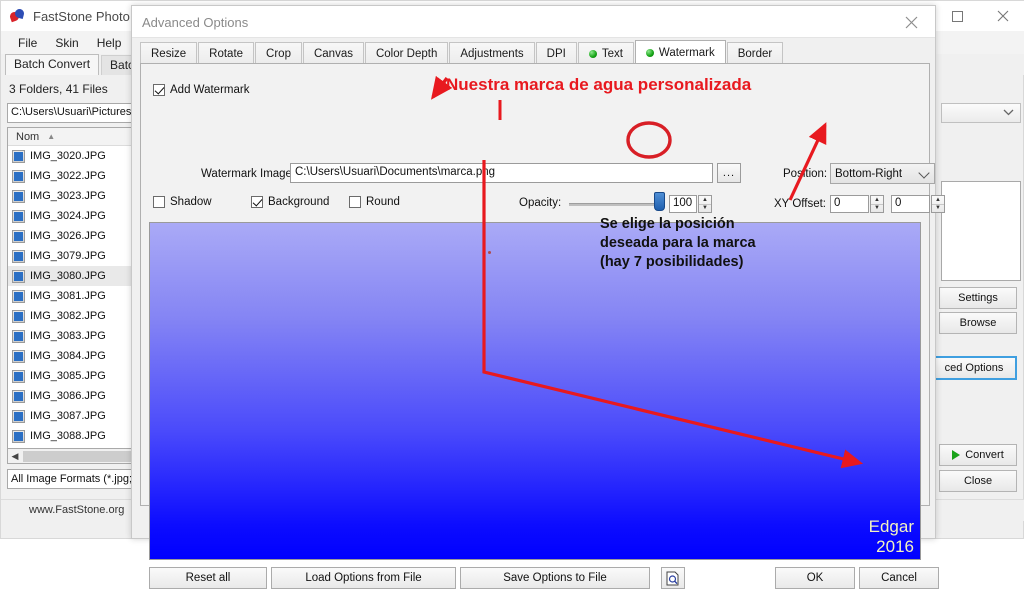  What do you see at coordinates (201, 90) in the screenshot?
I see `add-watermark-checkbox: Add Watermark` at bounding box center [201, 90].